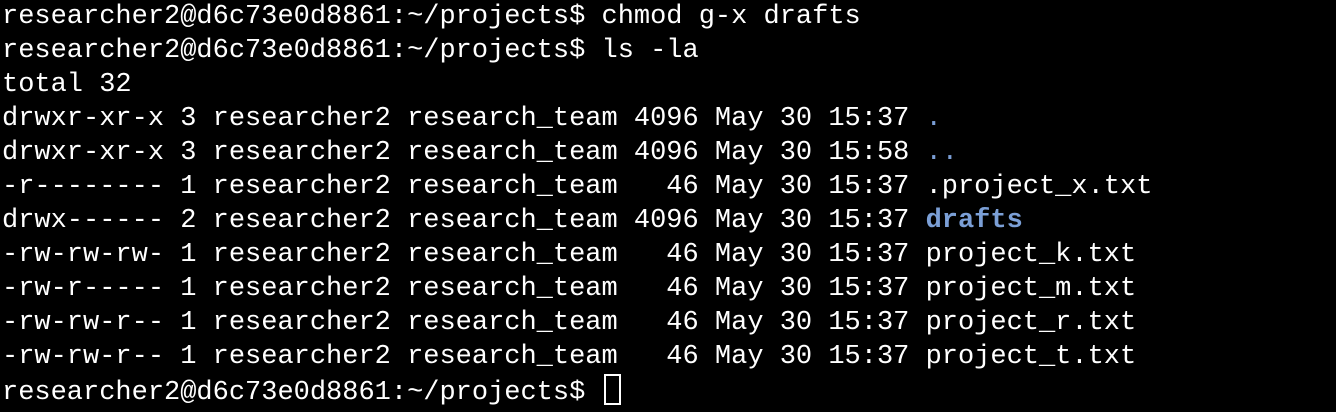 The image size is (1336, 412). Describe the element at coordinates (933, 119) in the screenshot. I see `listing-name-directory: .` at that location.